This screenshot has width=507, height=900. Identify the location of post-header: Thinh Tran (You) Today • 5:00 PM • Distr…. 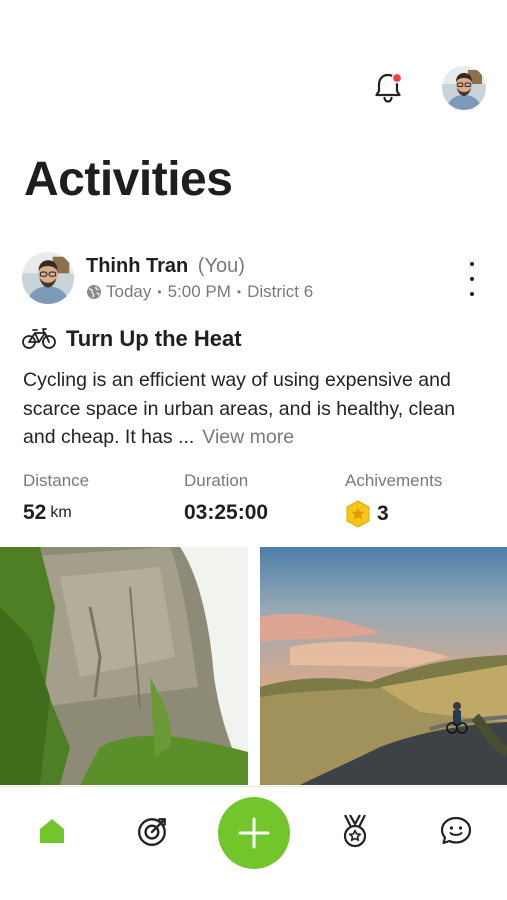
(257, 280).